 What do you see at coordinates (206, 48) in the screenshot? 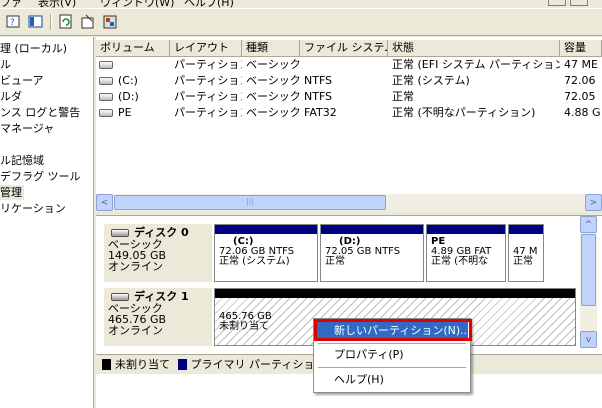
I see `col-header-layout: レイアウト` at bounding box center [206, 48].